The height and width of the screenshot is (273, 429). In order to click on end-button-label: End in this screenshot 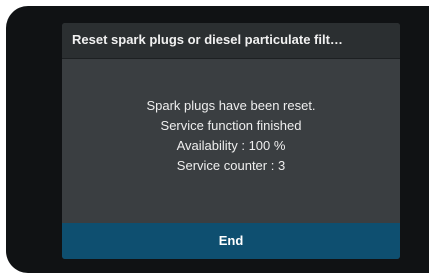, I will do `click(231, 240)`.